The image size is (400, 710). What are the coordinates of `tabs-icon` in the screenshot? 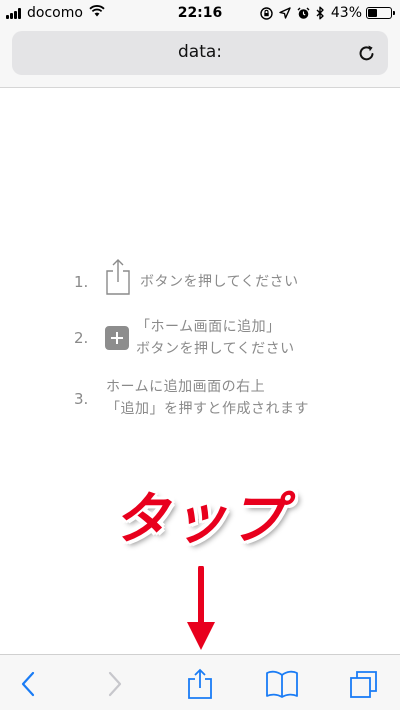 It's located at (363, 684).